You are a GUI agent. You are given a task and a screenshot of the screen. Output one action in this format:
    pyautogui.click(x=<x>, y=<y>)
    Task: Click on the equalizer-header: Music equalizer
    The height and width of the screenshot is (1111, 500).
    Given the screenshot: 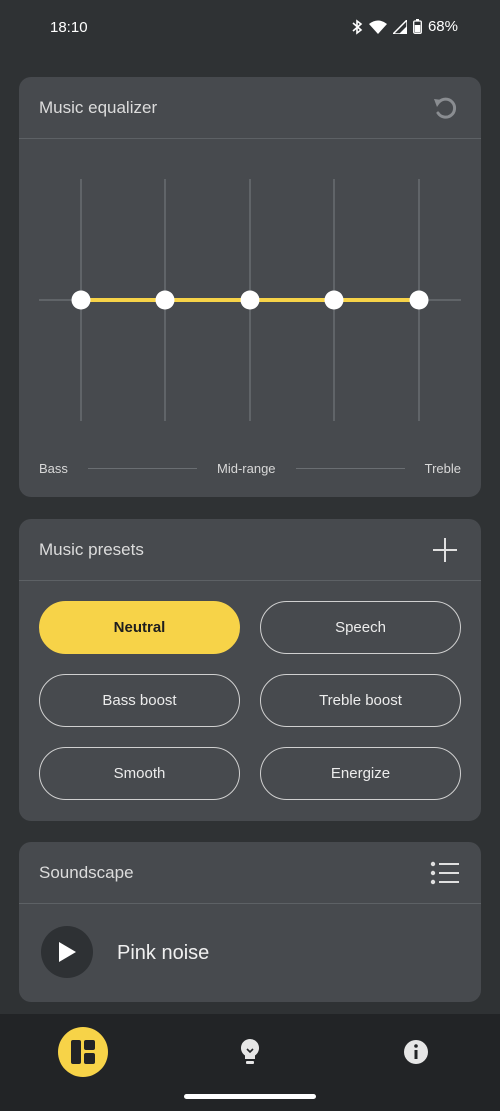 What is the action you would take?
    pyautogui.click(x=250, y=108)
    